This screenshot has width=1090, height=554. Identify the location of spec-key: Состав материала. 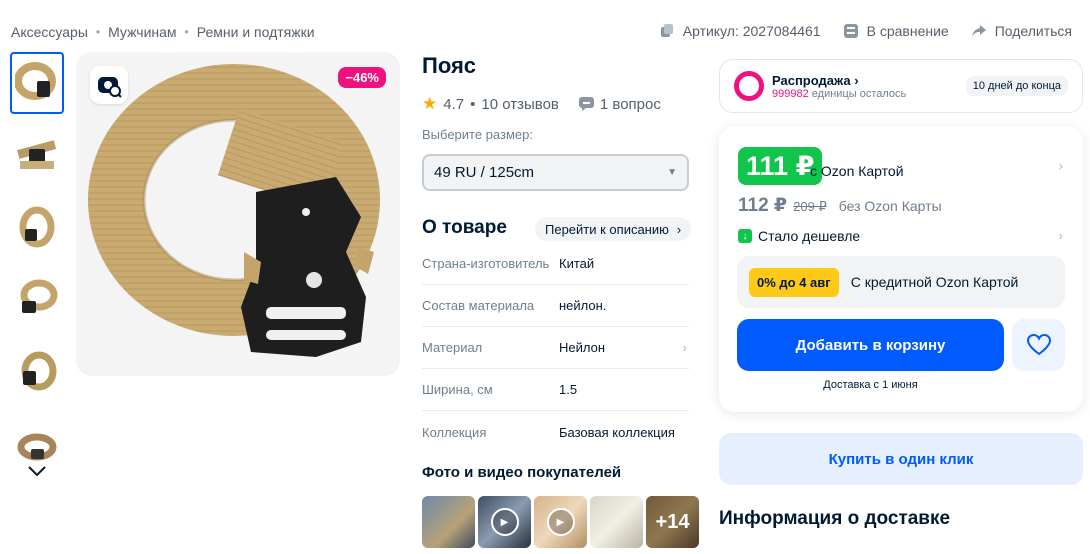
(478, 305).